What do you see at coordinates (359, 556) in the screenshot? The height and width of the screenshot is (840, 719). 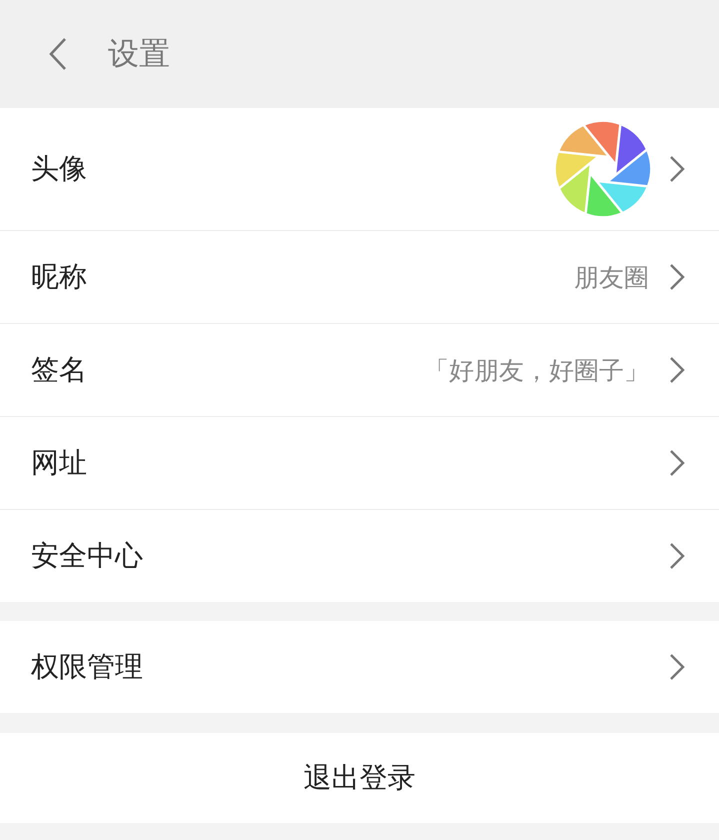 I see `settings-row: 安全中心` at bounding box center [359, 556].